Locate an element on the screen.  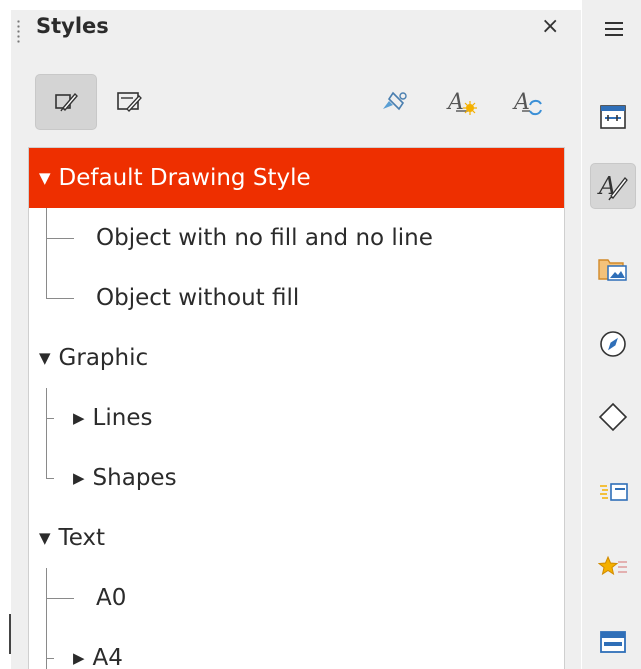
gallery-tab is located at coordinates (613, 269).